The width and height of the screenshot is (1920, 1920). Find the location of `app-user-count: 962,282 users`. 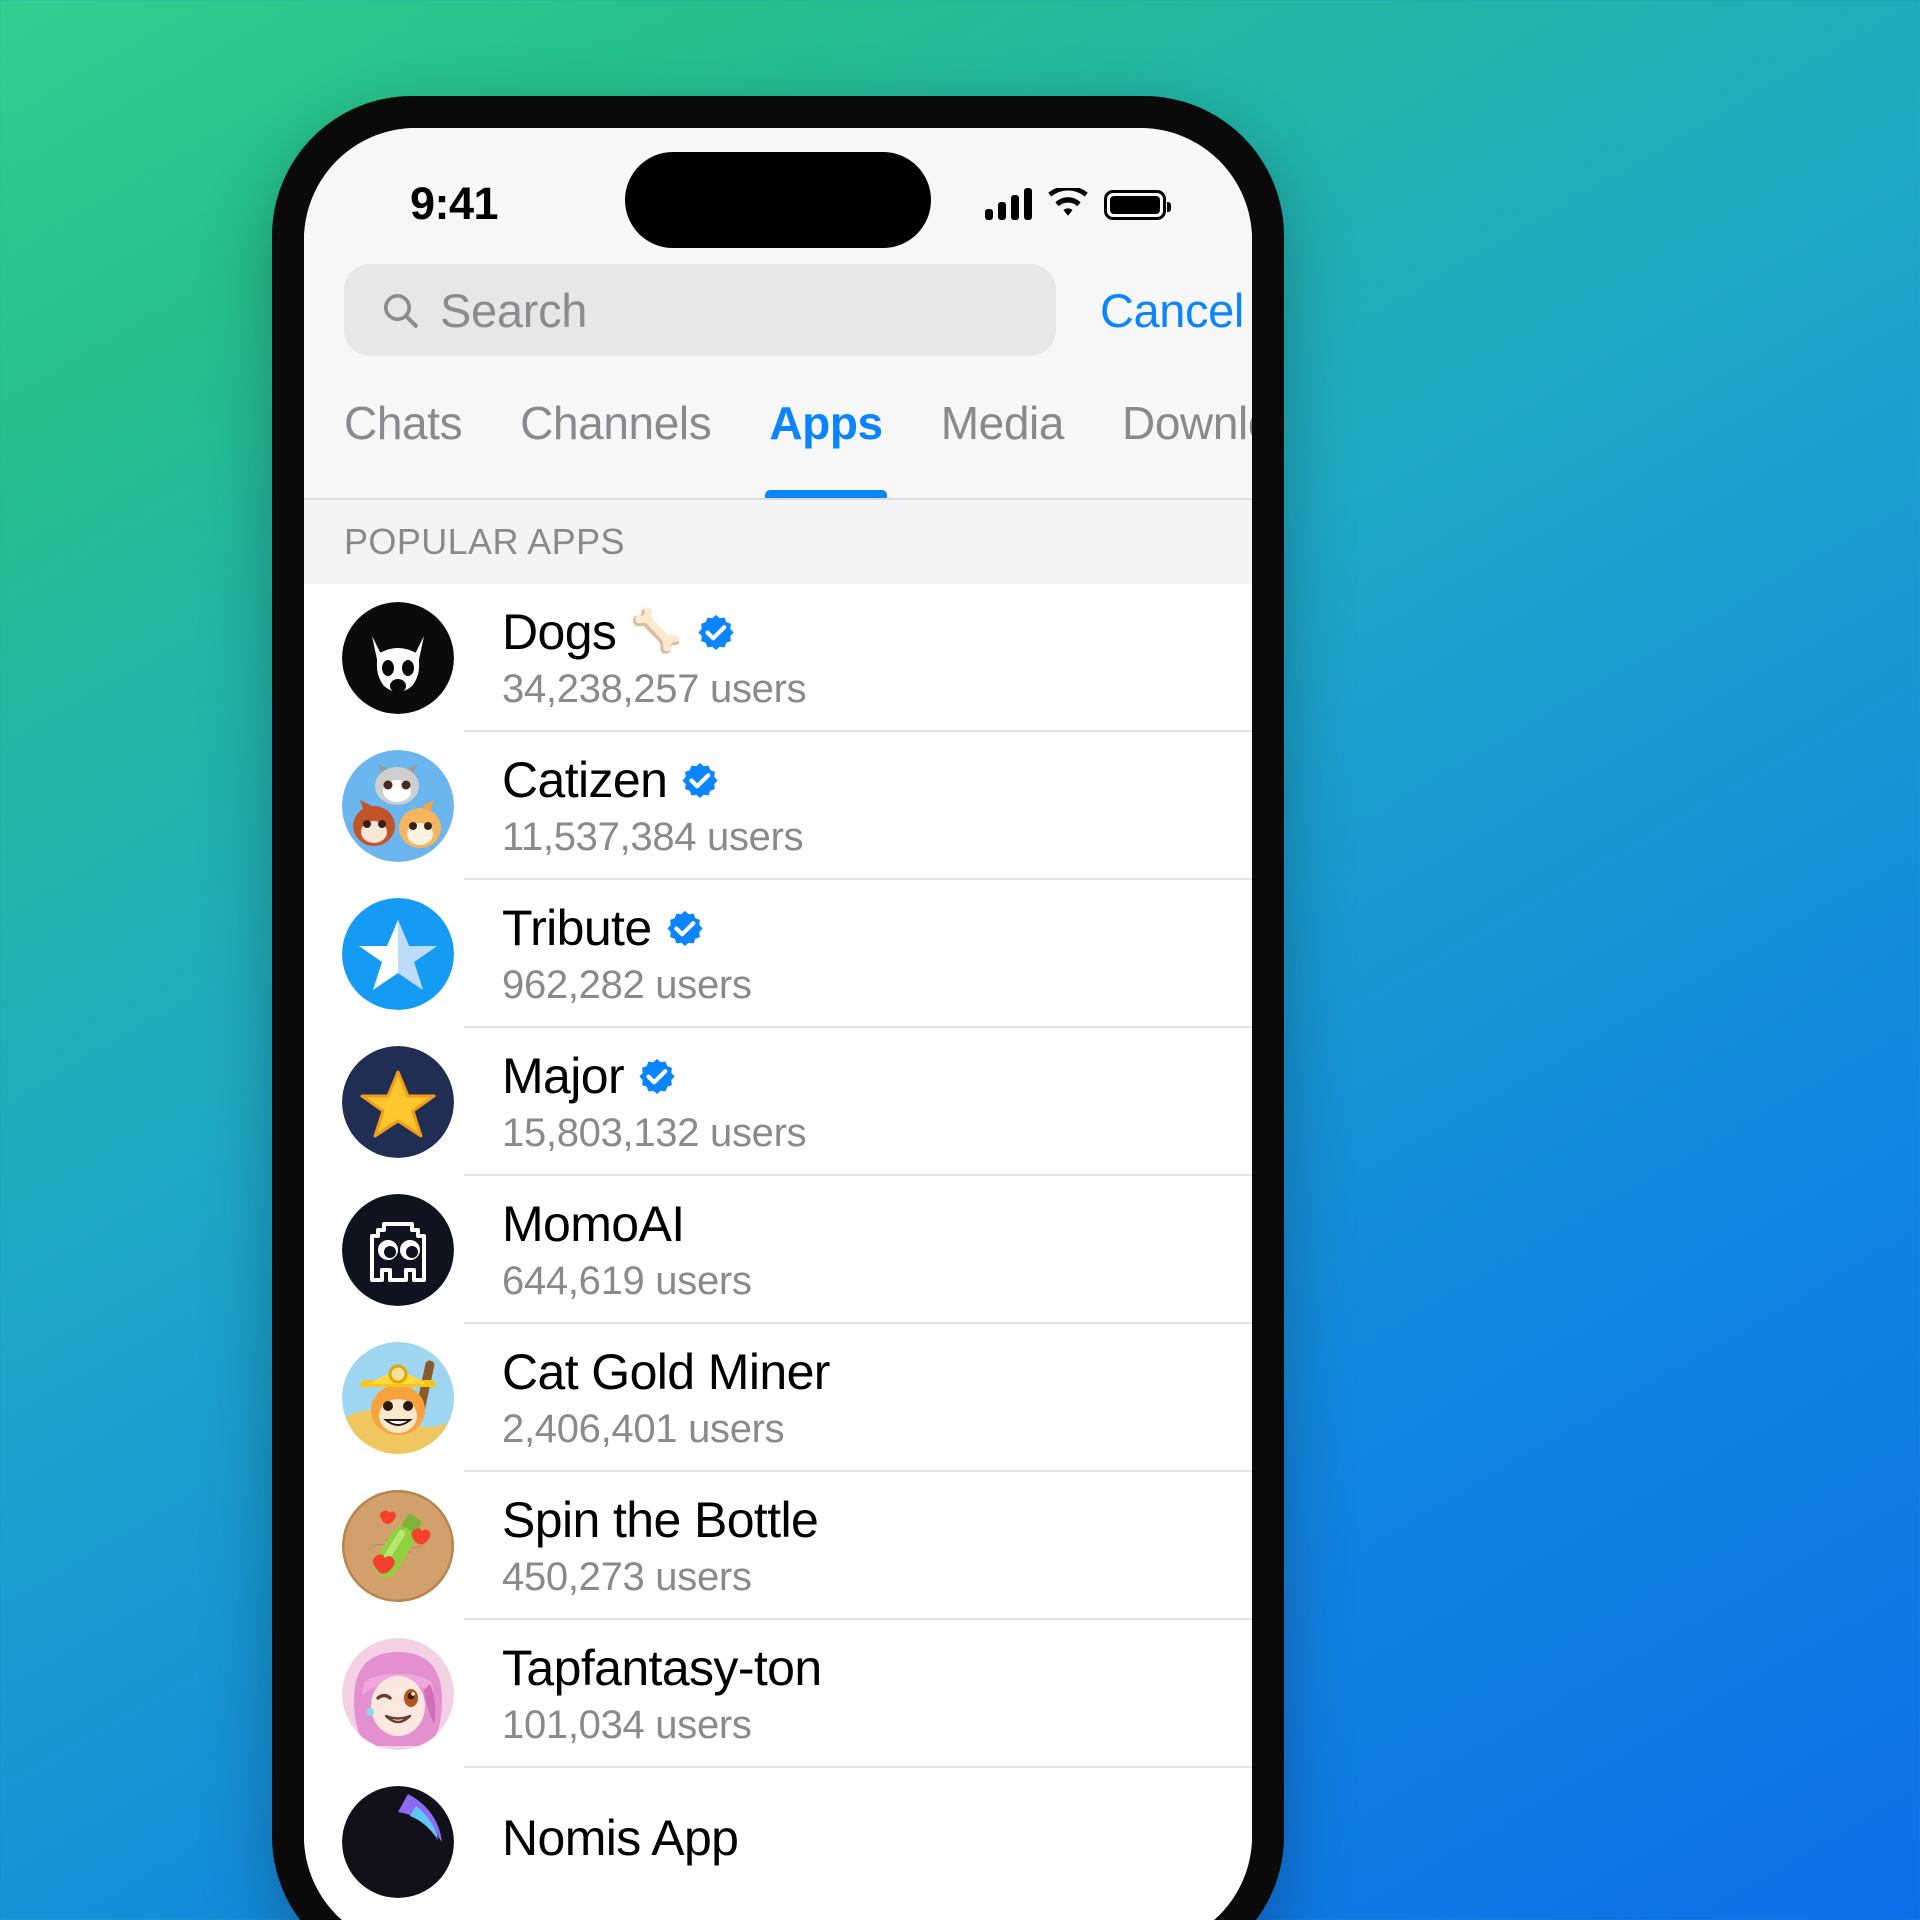

app-user-count: 962,282 users is located at coordinates (627, 984).